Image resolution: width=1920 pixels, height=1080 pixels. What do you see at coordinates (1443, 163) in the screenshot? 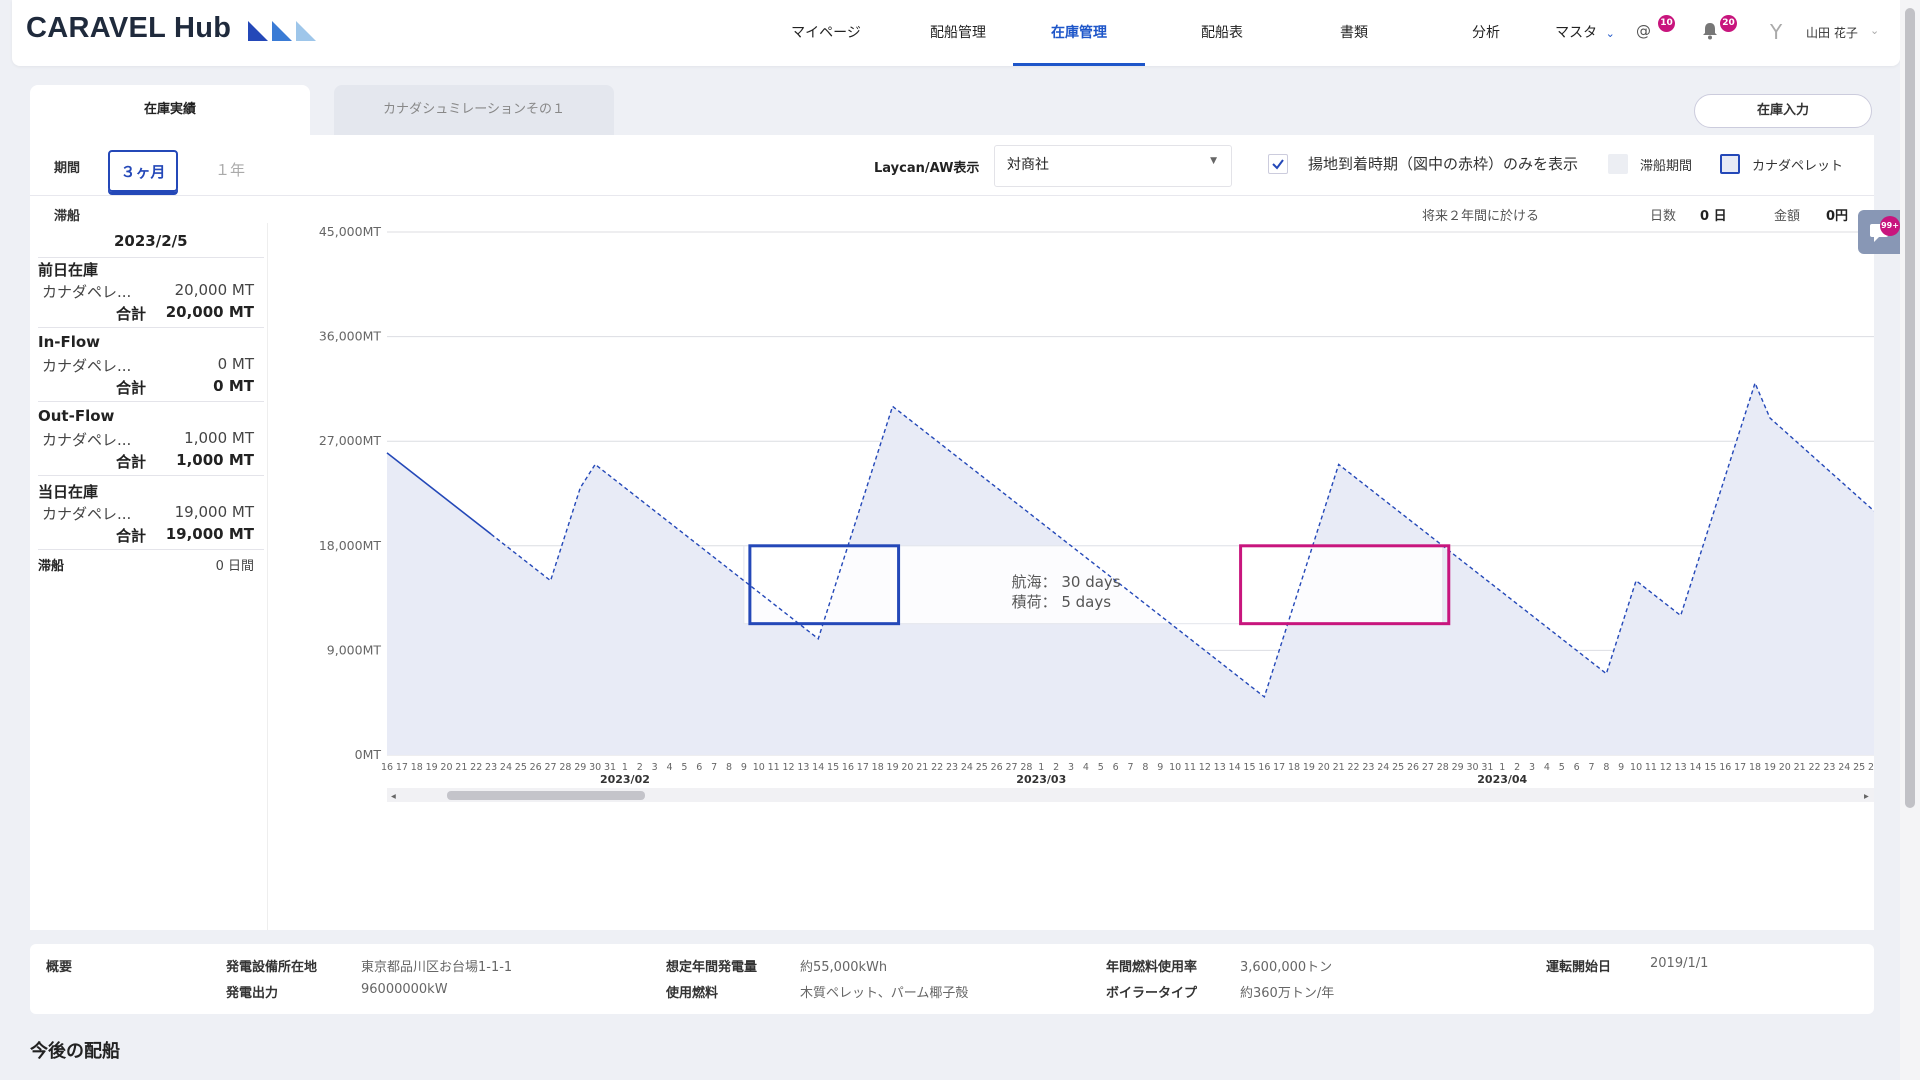
I see `arrival-only-label: 揚地到着時期（図中の赤枠）のみを表示` at bounding box center [1443, 163].